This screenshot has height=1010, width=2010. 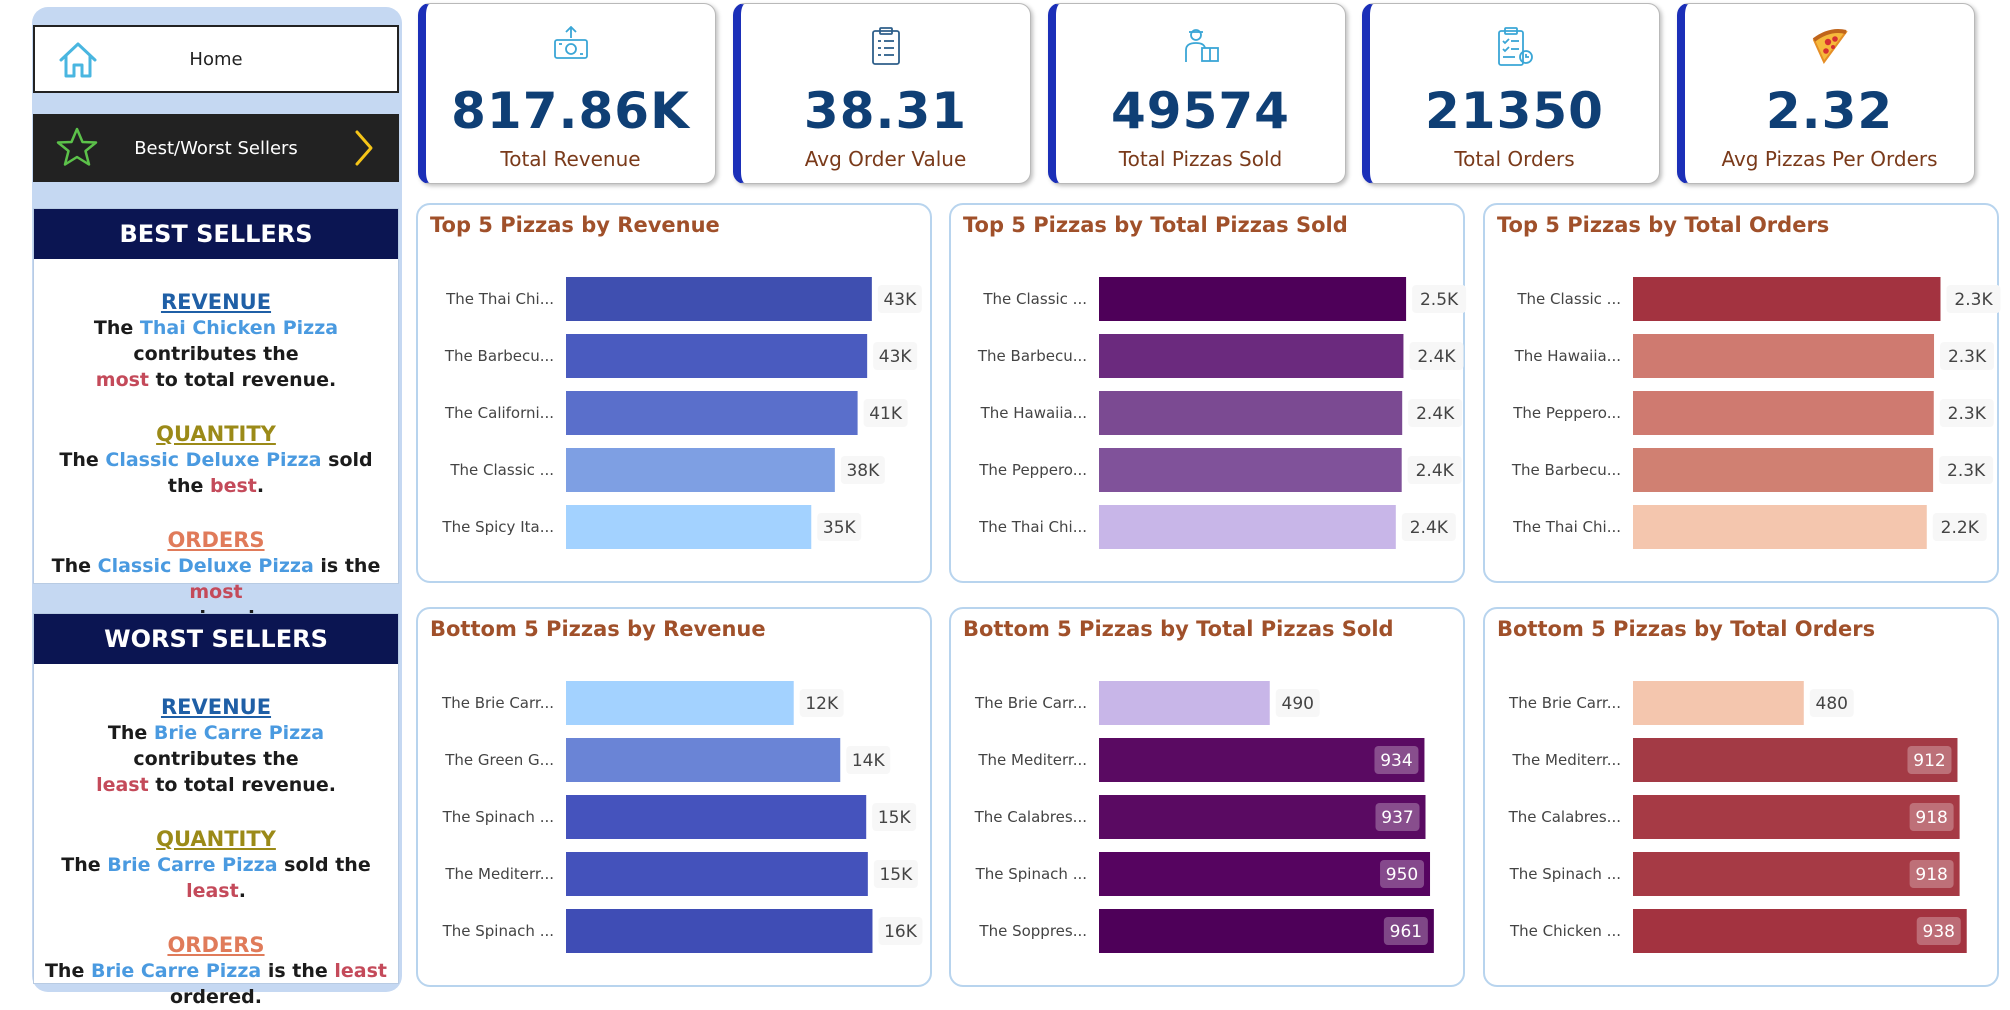 I want to click on kpi-value: 817.86K, so click(x=570, y=111).